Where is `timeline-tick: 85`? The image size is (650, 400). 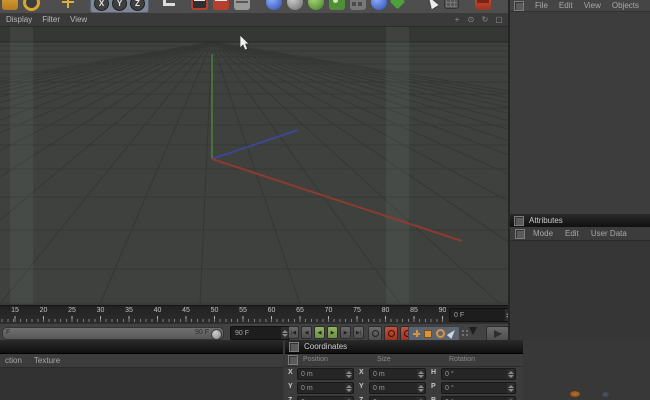
timeline-tick: 85 is located at coordinates (414, 310).